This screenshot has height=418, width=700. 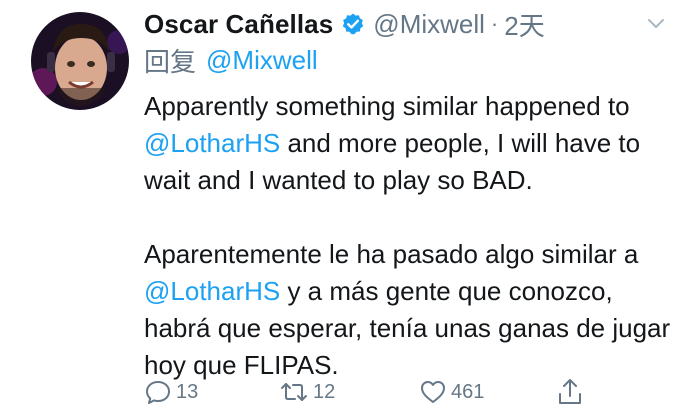 I want to click on retweet-count: 12, so click(x=324, y=391).